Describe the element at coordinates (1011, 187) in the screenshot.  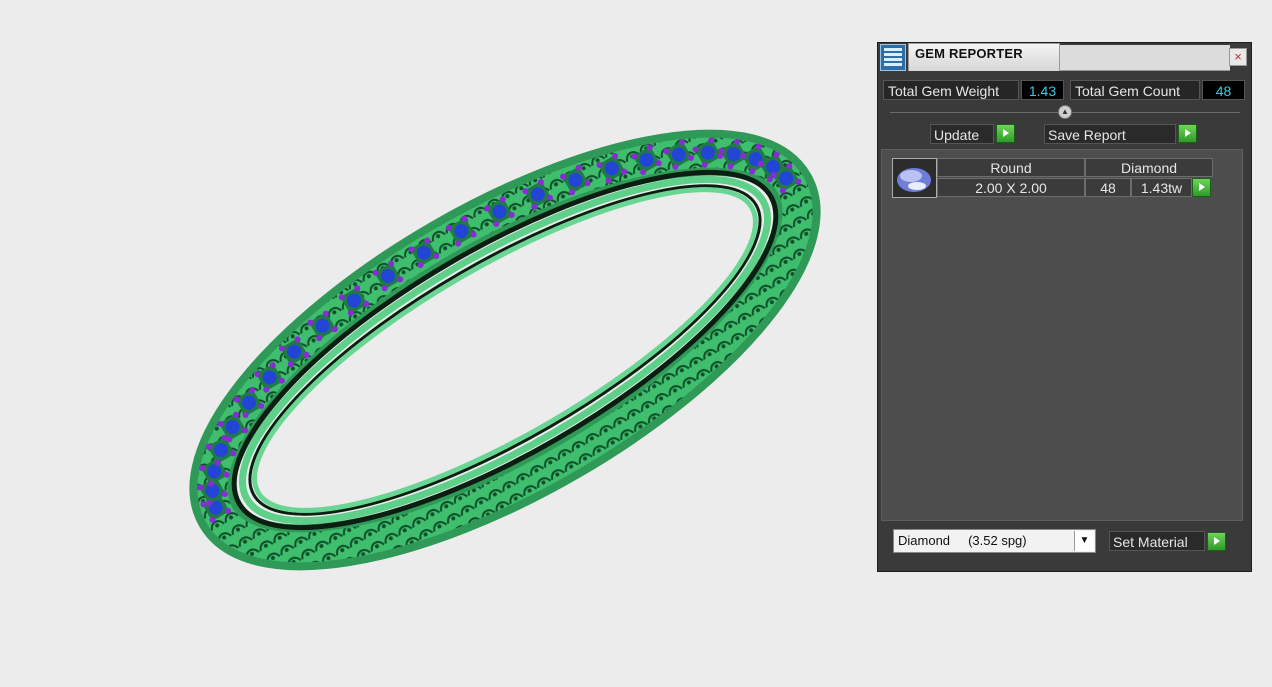
I see `gem-size-cell: 2.00 X 2.00` at that location.